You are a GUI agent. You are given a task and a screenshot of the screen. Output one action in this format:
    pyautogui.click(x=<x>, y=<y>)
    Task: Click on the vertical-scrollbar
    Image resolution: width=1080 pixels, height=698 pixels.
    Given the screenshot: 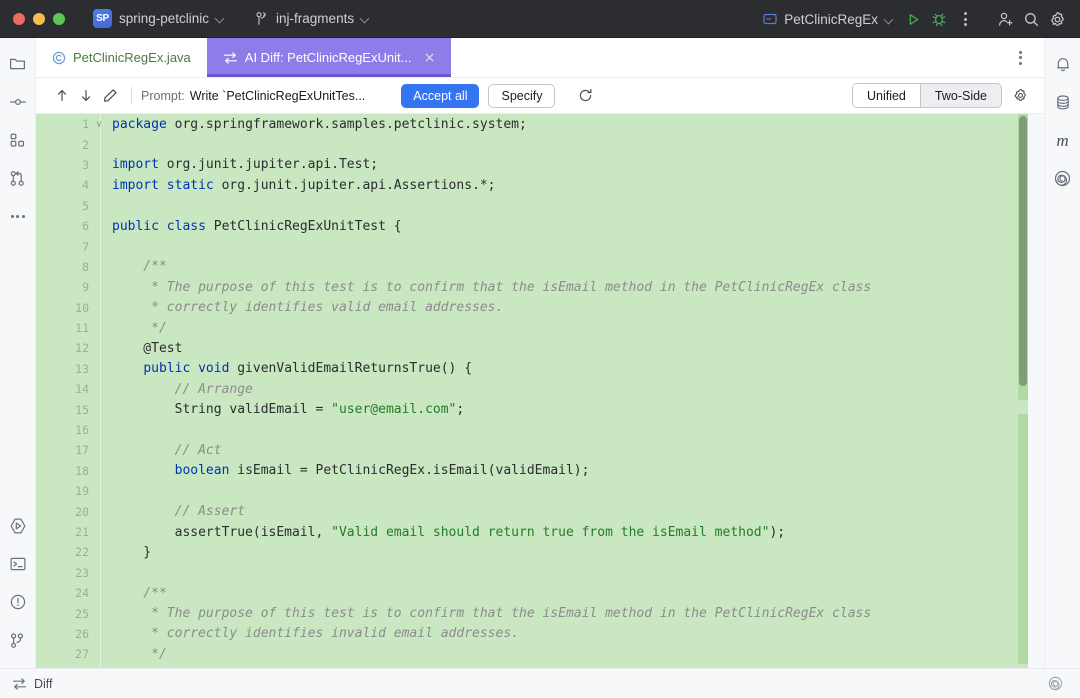 What is the action you would take?
    pyautogui.click(x=1023, y=391)
    